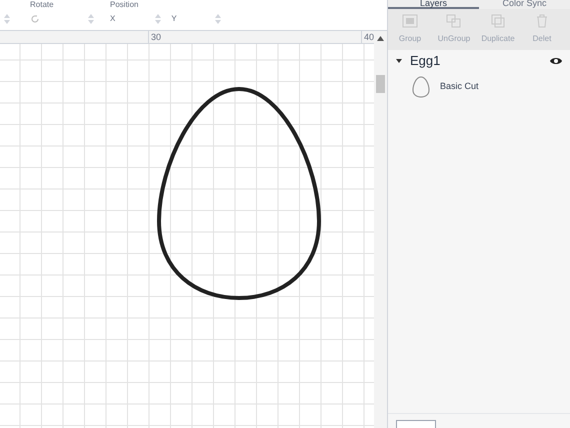 The image size is (570, 428). I want to click on egg-thumbnail-icon, so click(421, 87).